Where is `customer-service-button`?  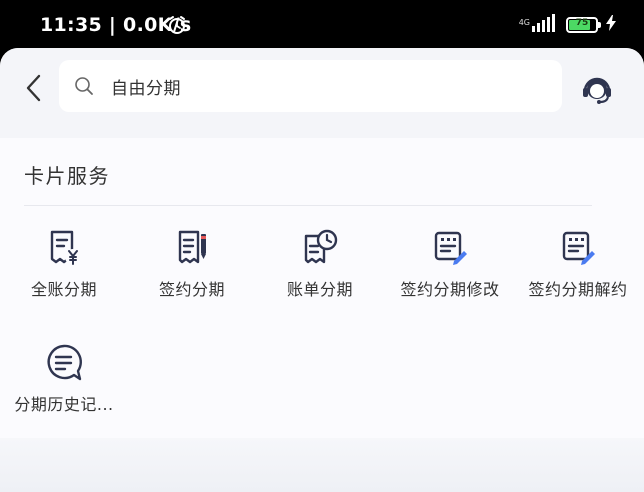
customer-service-button is located at coordinates (597, 89).